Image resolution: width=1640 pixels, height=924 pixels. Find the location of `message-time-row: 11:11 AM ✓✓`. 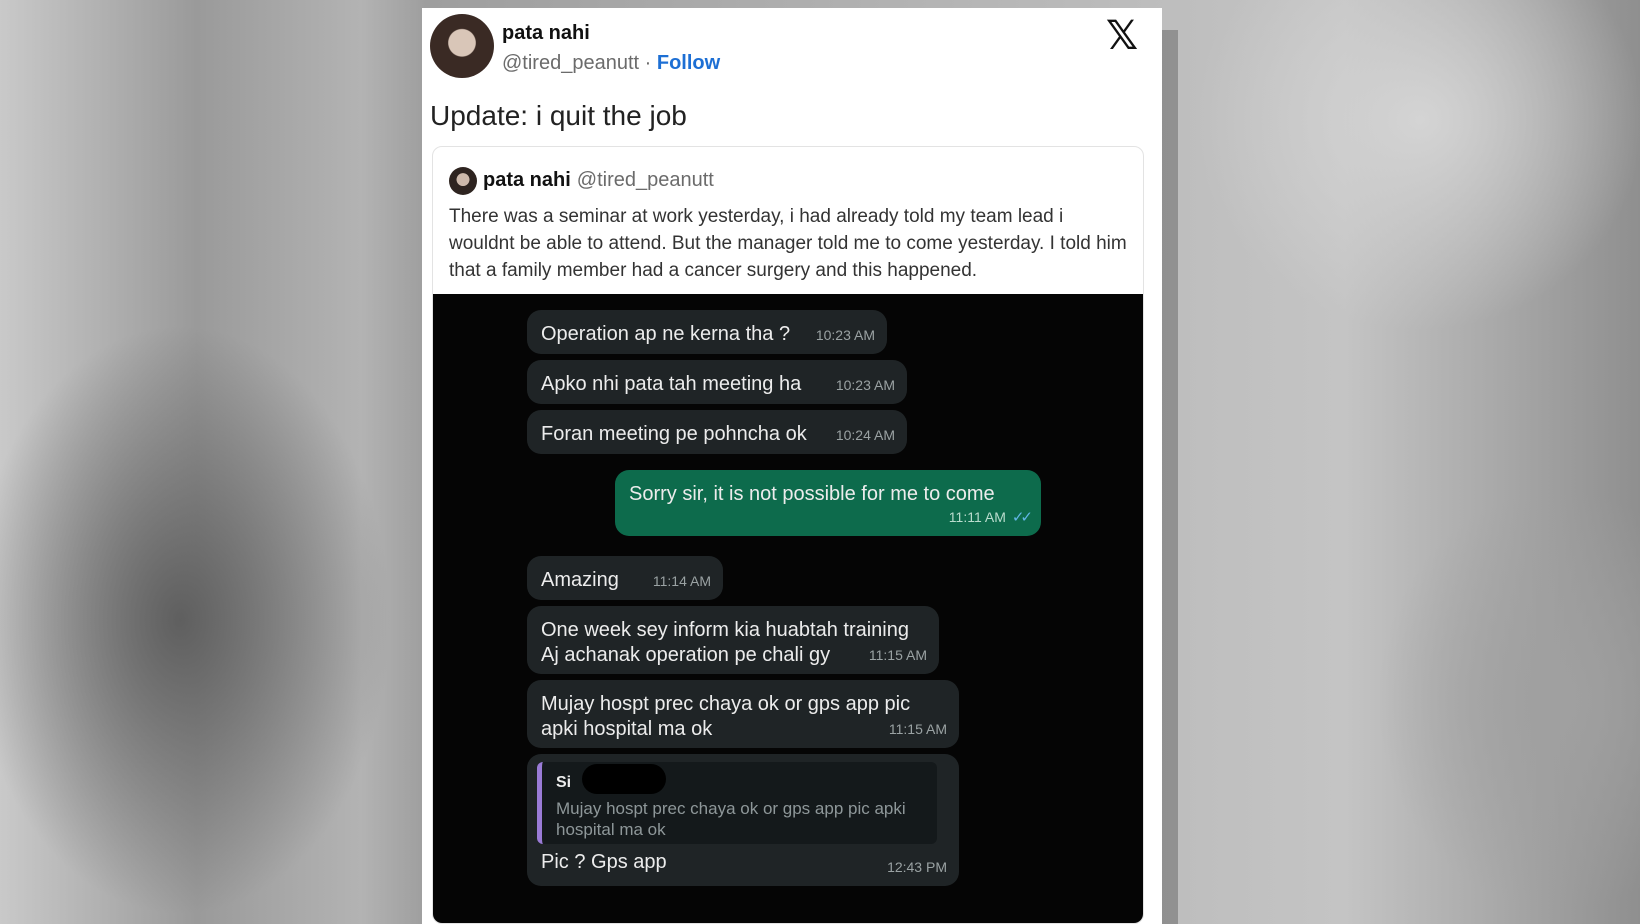

message-time-row: 11:11 AM ✓✓ is located at coordinates (990, 517).